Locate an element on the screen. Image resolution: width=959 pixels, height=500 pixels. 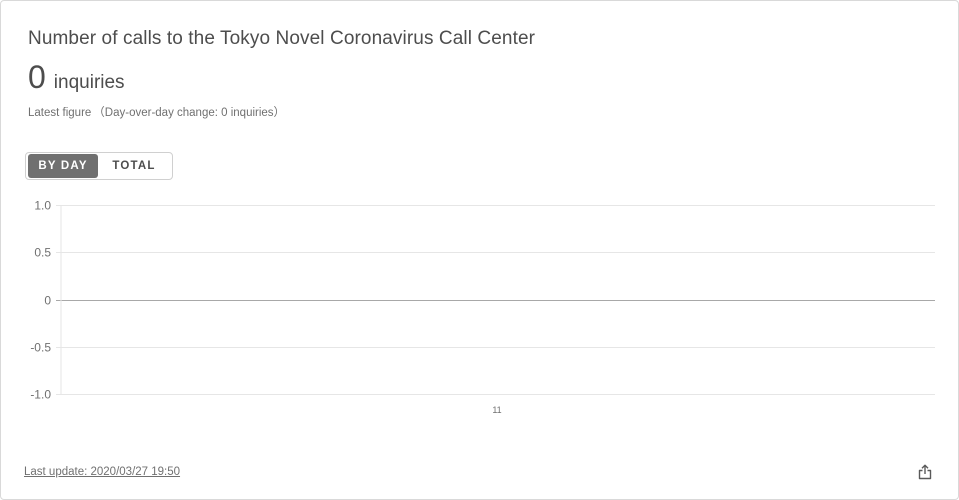
x-tick-label: 11 is located at coordinates (496, 410).